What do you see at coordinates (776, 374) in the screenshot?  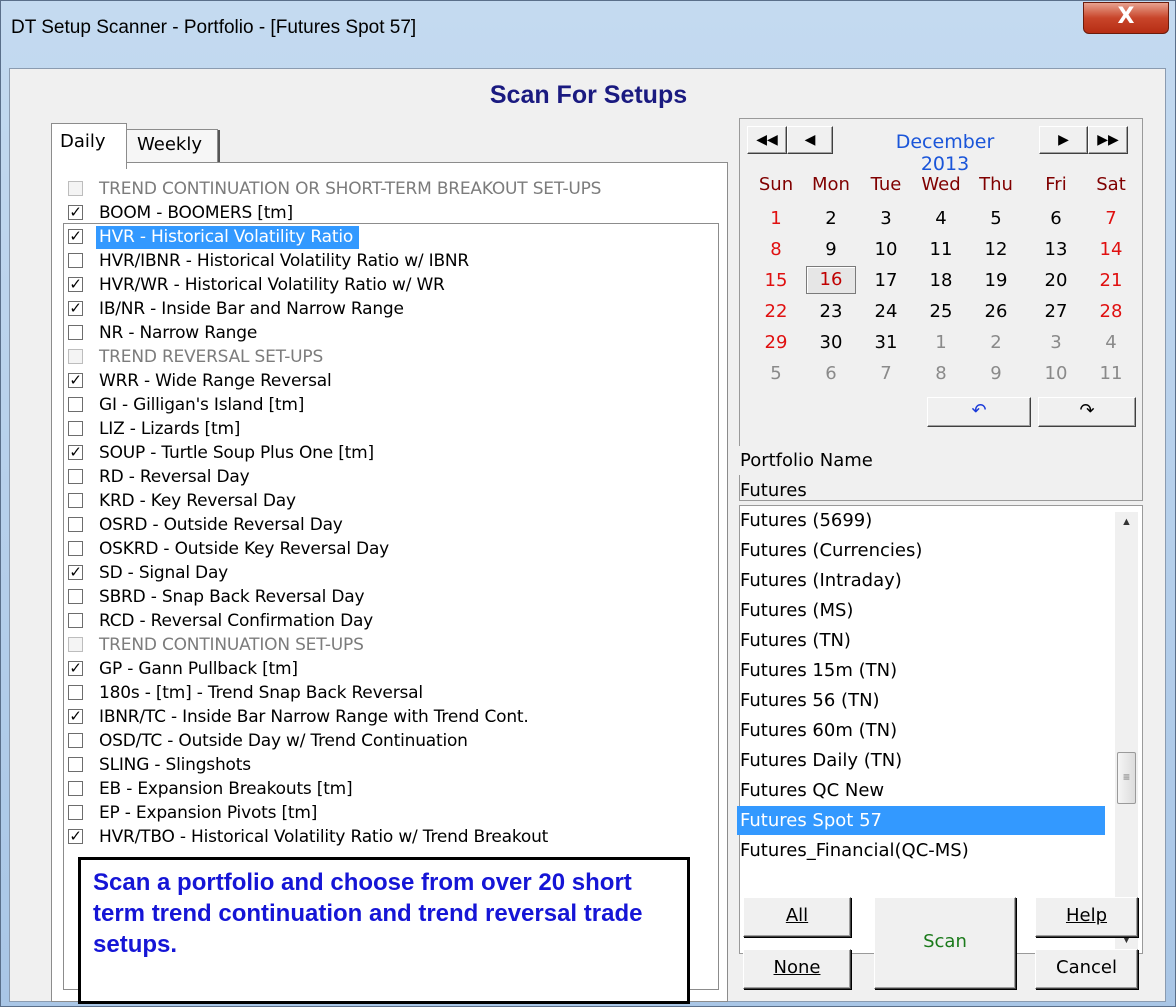 I see `calendar-day: 5` at bounding box center [776, 374].